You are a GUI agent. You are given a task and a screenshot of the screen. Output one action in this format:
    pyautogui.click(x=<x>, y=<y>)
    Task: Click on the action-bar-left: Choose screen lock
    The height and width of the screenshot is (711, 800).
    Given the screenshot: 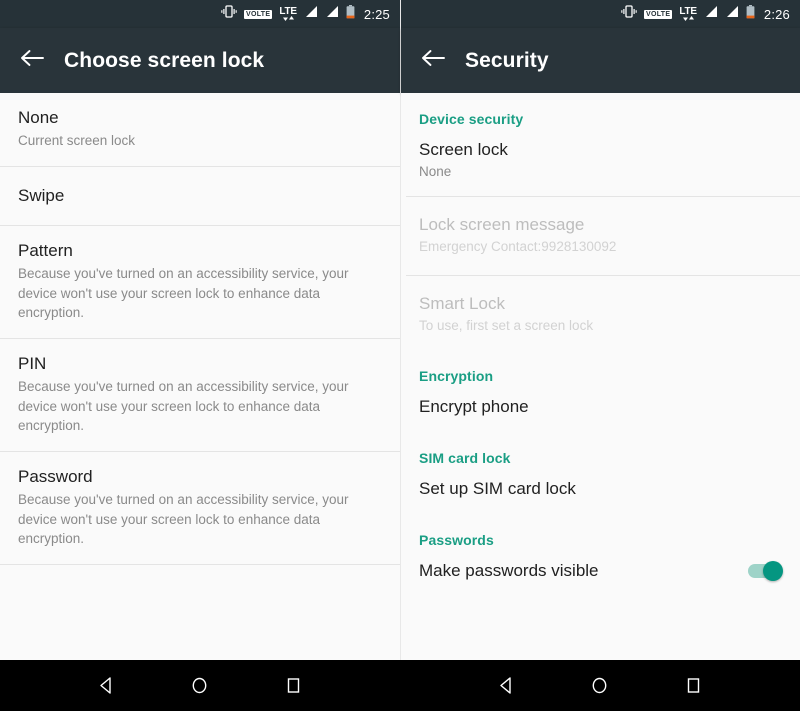 What is the action you would take?
    pyautogui.click(x=200, y=60)
    